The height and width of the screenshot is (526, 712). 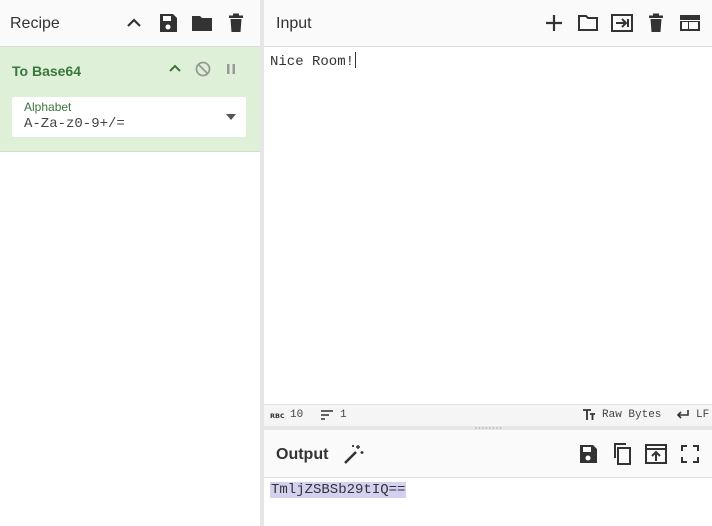 What do you see at coordinates (632, 415) in the screenshot?
I see `input-format-value: Raw Bytes` at bounding box center [632, 415].